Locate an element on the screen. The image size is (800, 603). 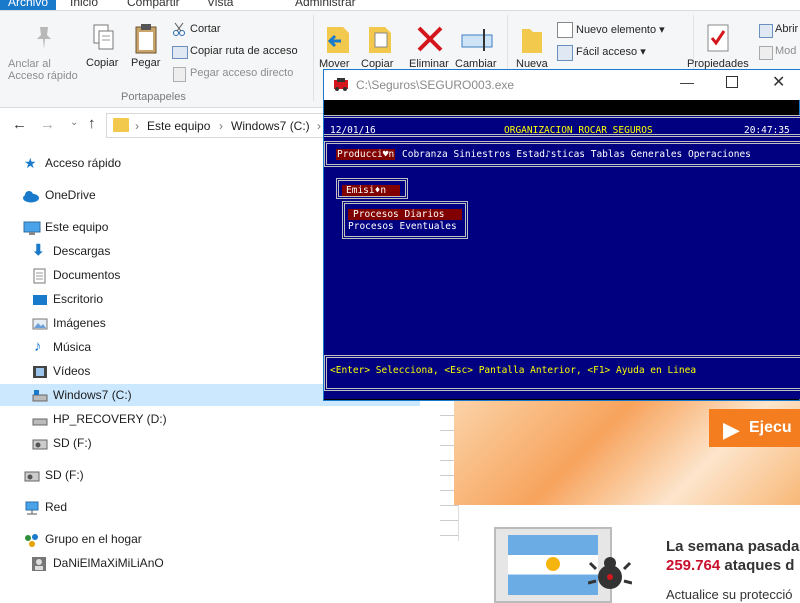
play-icon: ▶ is located at coordinates (731, 429).